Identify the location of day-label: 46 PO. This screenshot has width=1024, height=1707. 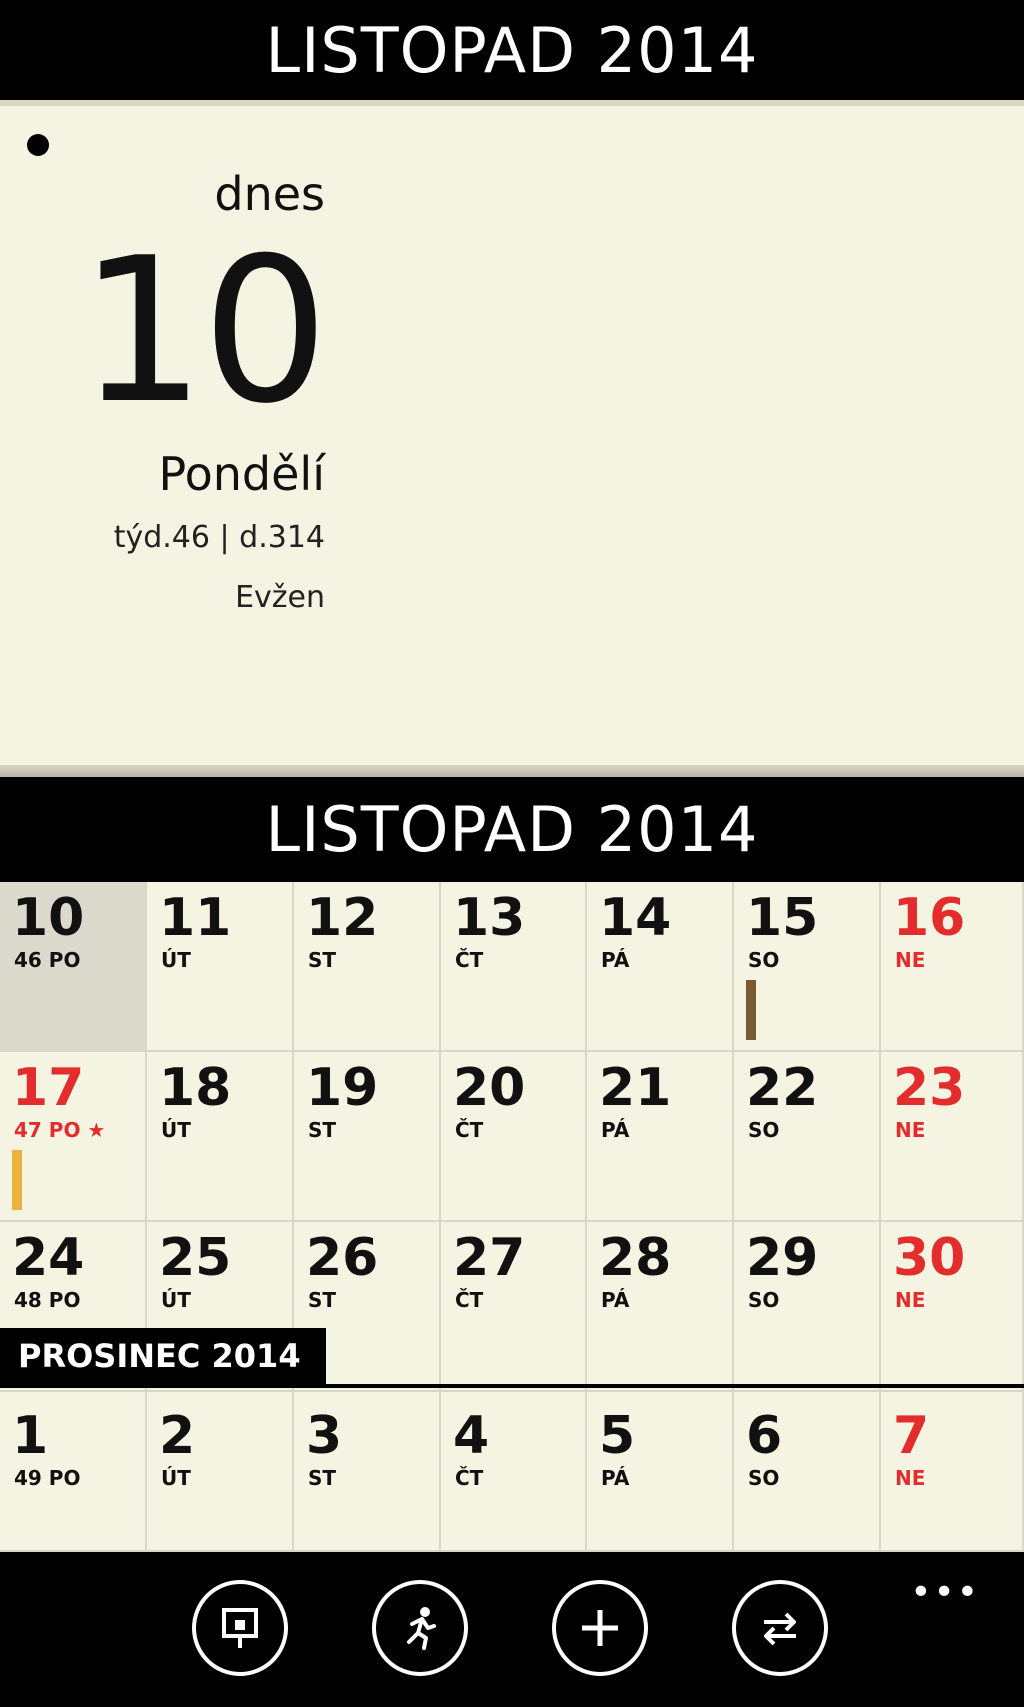
(47, 960).